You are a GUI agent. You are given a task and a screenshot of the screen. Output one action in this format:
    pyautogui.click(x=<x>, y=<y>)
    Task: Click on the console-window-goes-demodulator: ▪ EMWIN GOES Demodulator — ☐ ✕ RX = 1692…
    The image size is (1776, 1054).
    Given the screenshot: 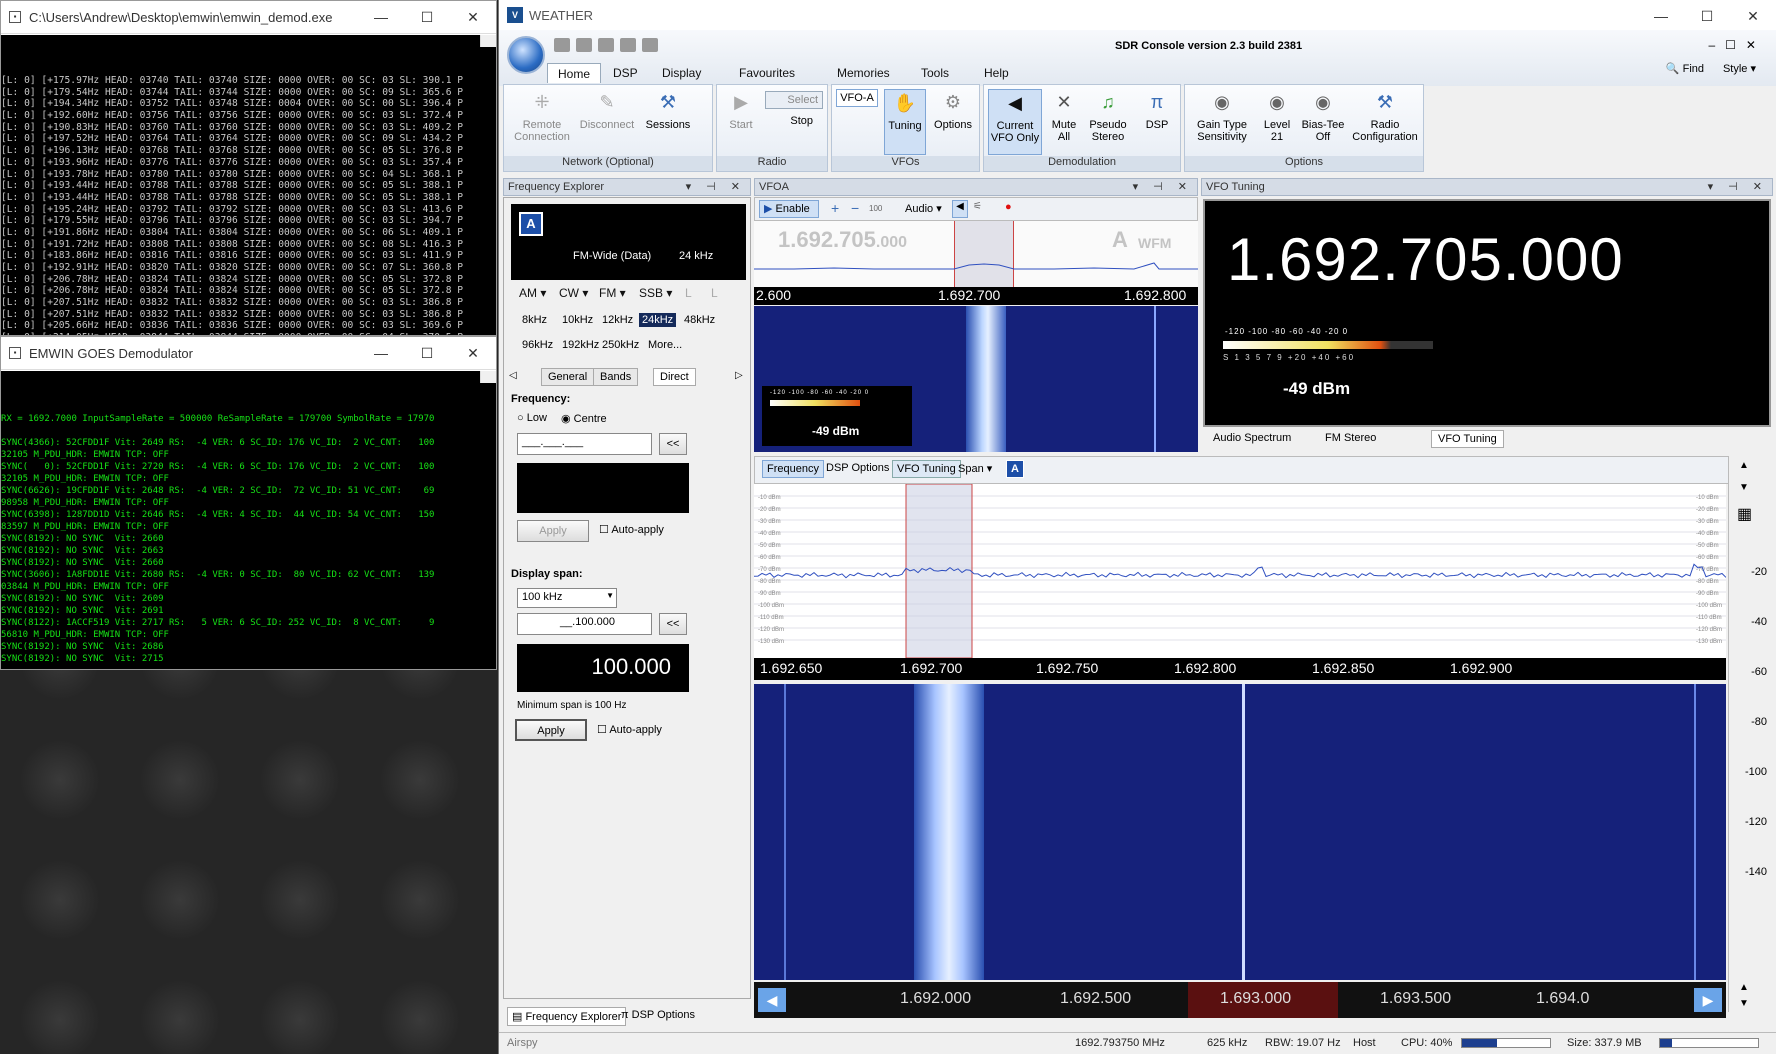 What is the action you would take?
    pyautogui.click(x=248, y=503)
    